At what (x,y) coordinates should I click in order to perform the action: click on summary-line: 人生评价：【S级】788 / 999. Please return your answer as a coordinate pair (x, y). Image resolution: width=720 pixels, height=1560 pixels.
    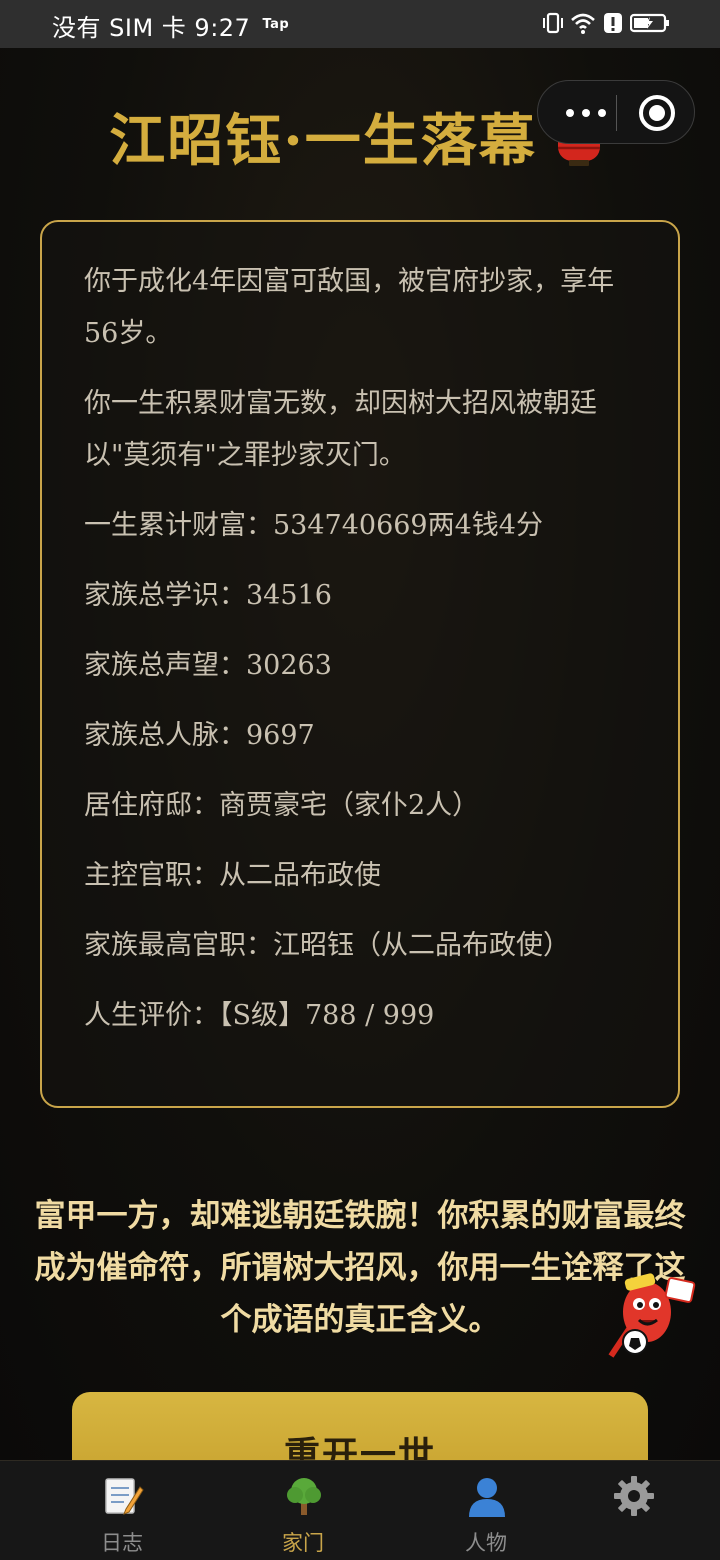
    Looking at the image, I should click on (259, 1015).